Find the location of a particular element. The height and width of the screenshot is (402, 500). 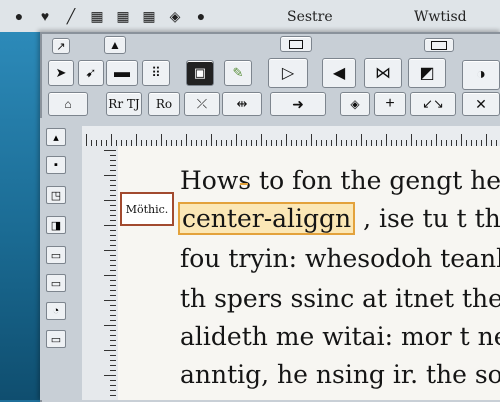

text-line: Hows to fon the gengt he mgatt is located at coordinates (340, 180).